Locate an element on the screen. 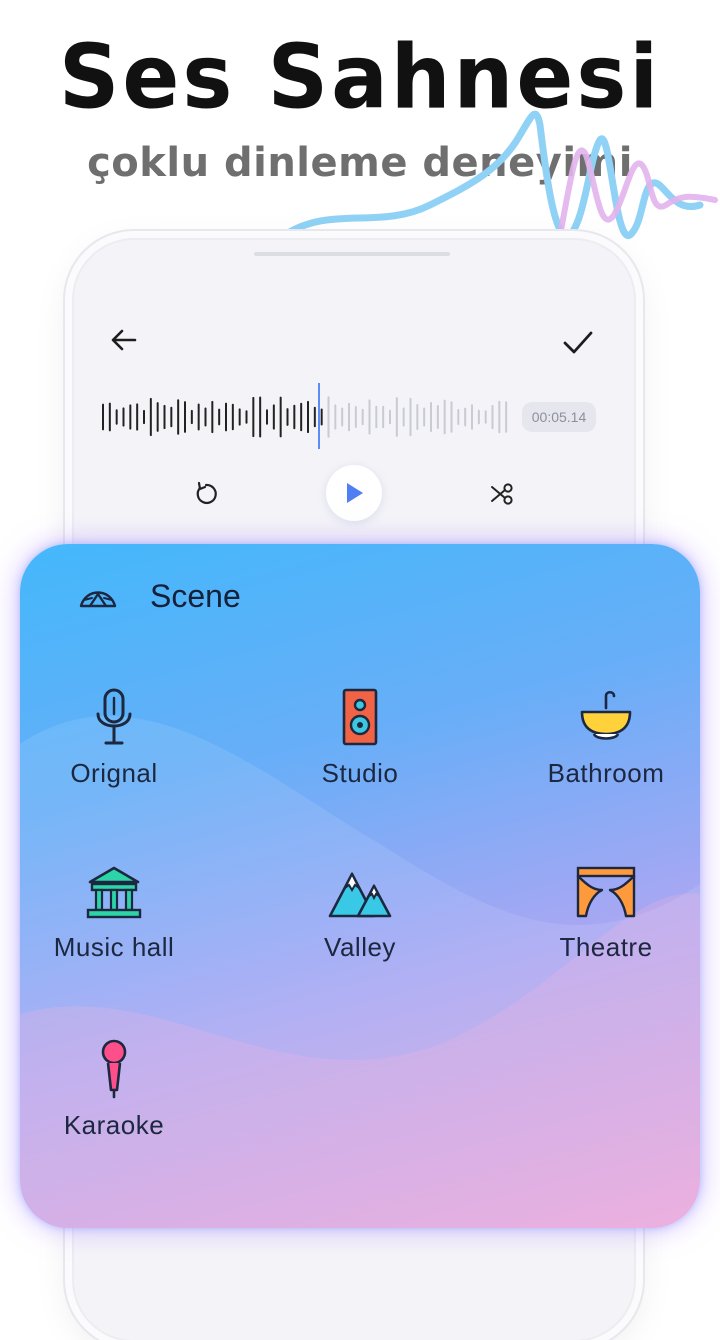 The width and height of the screenshot is (720, 1340). scene-theatre: Theatre is located at coordinates (606, 913).